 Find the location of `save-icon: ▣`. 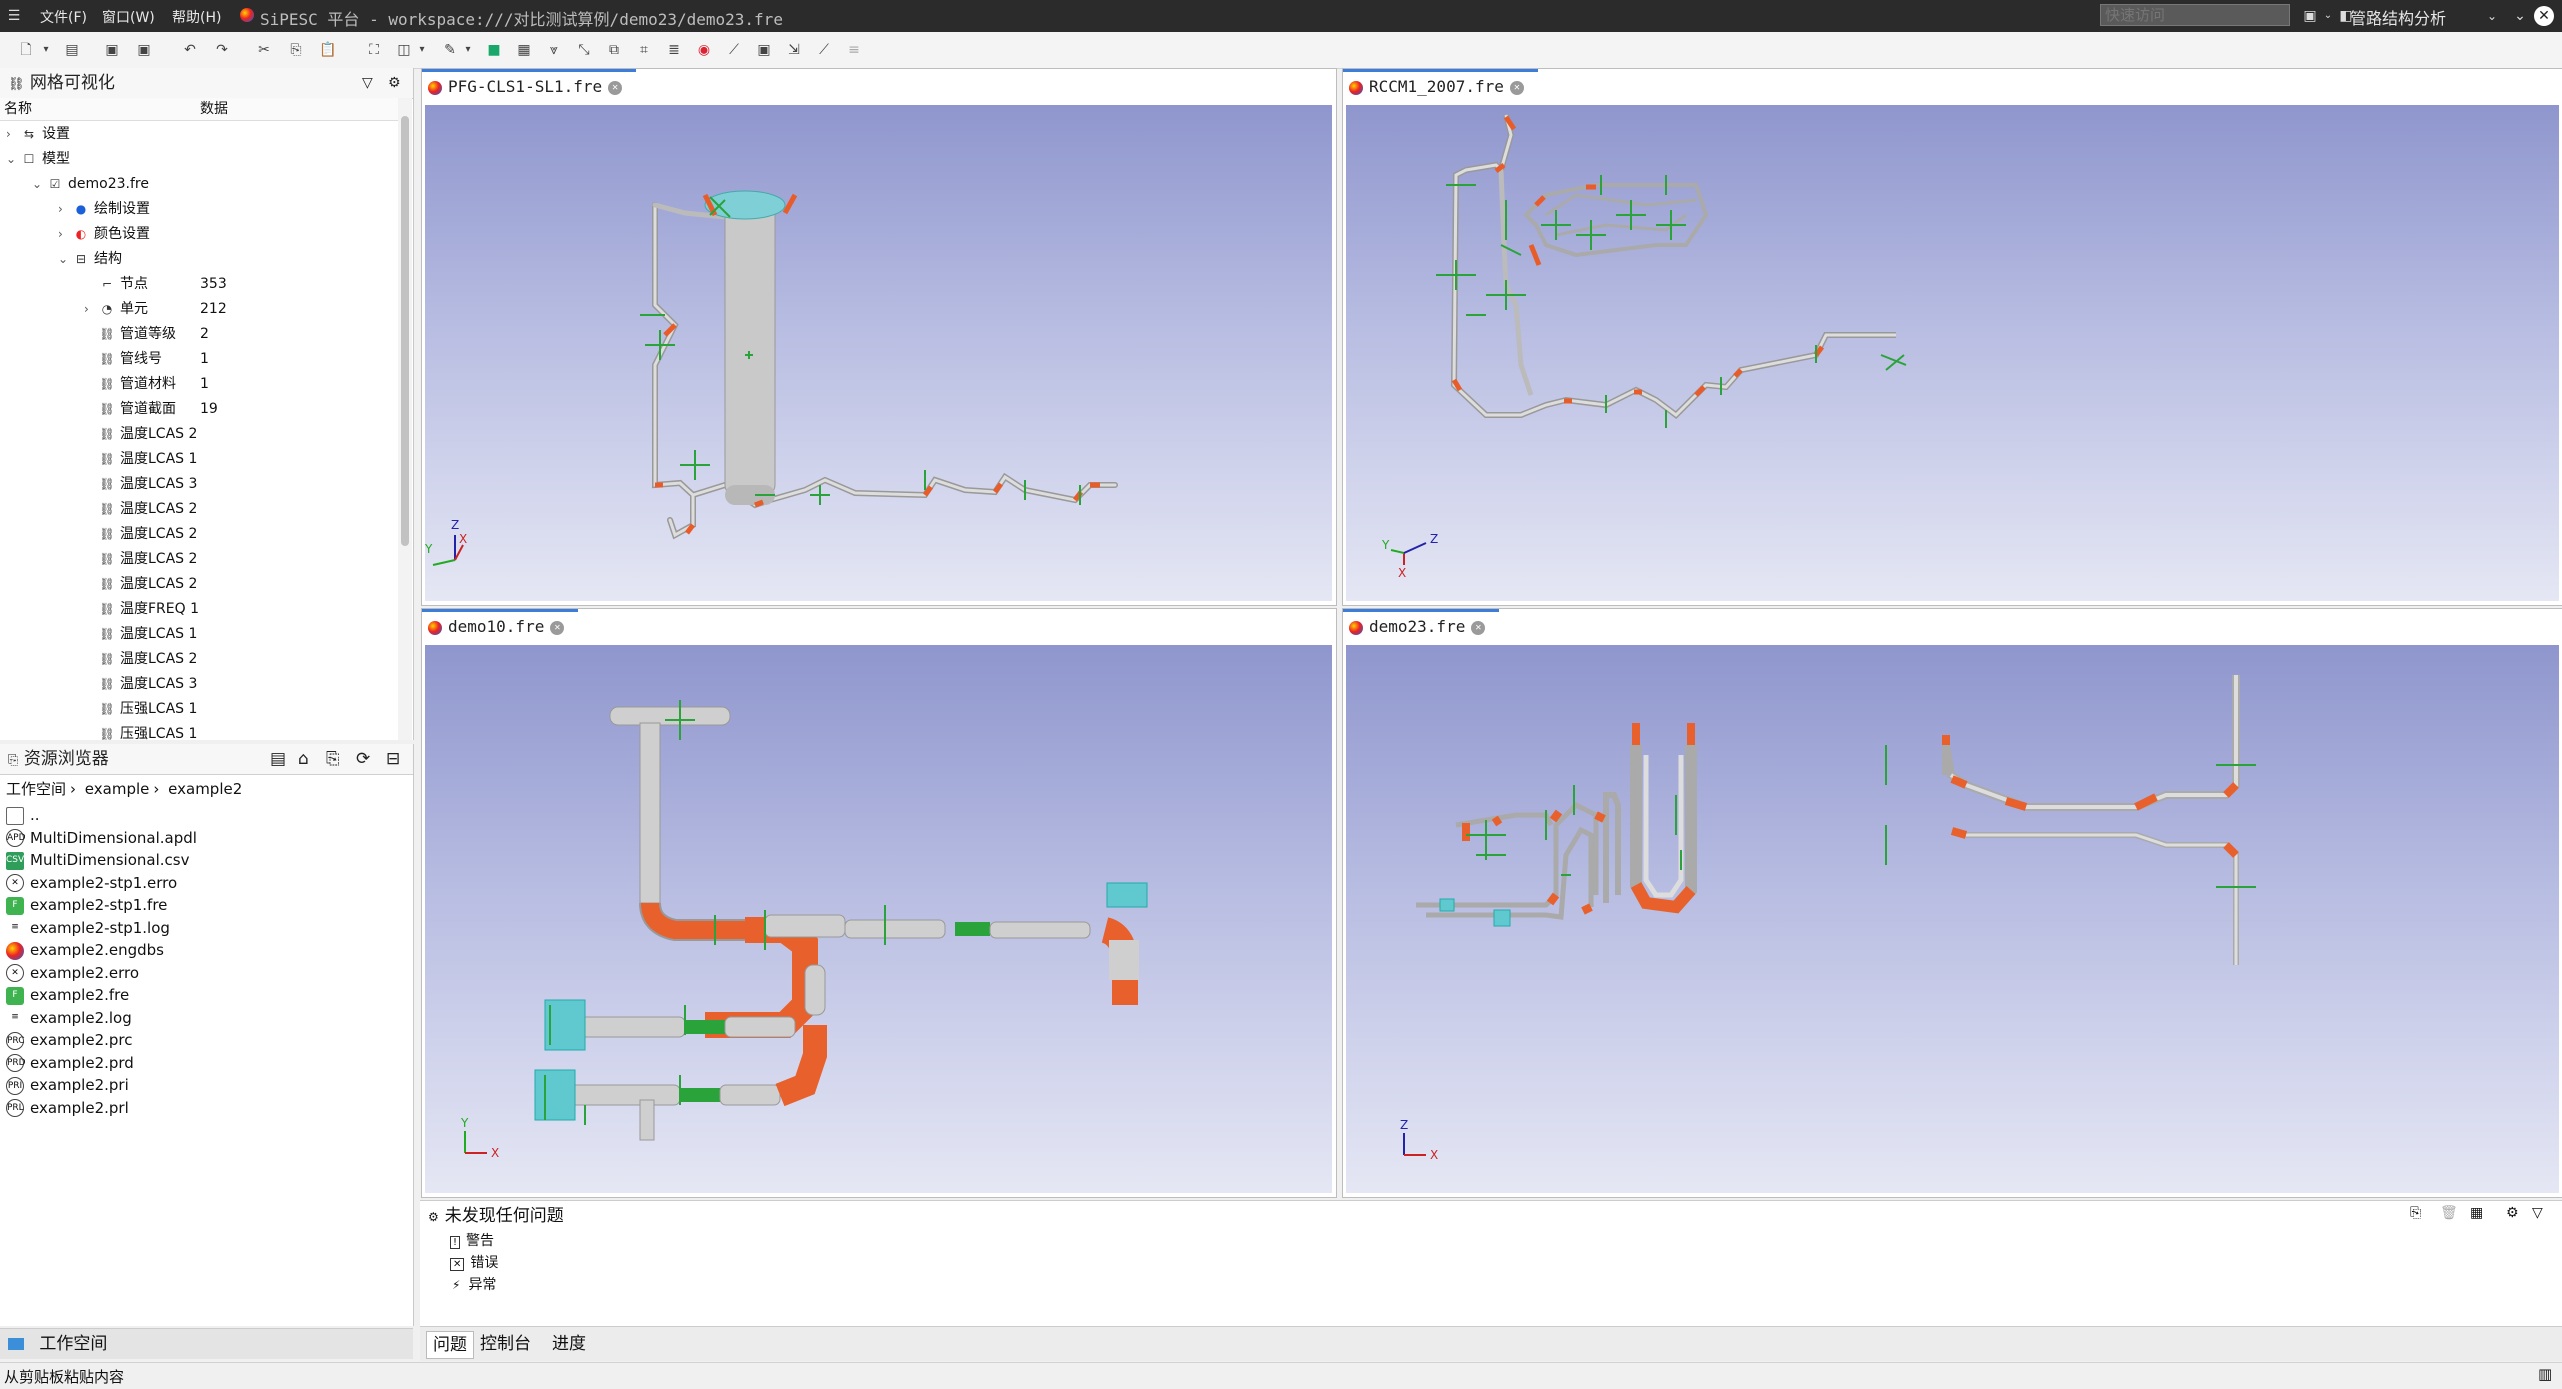

save-icon: ▣ is located at coordinates (112, 50).